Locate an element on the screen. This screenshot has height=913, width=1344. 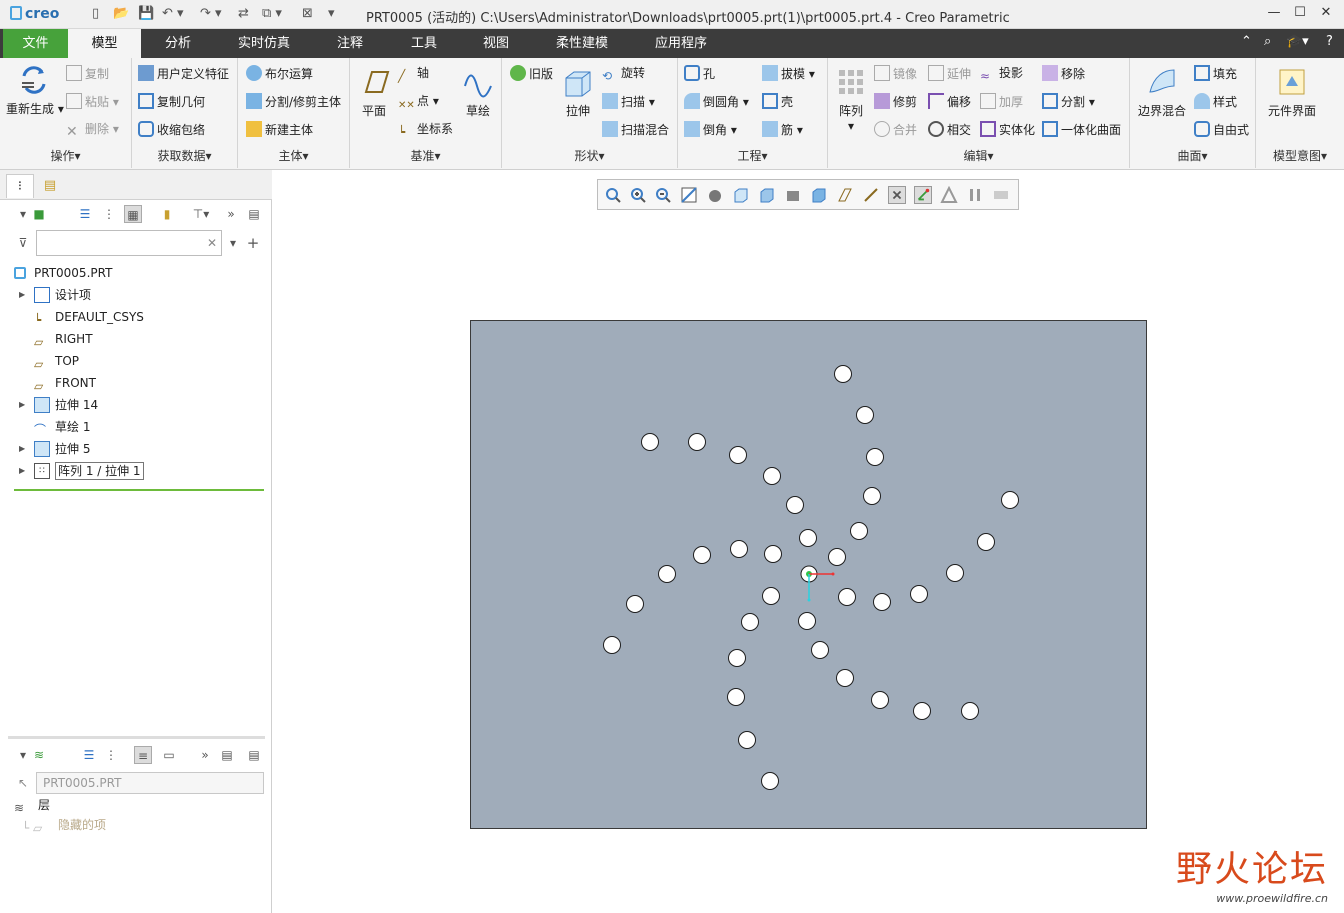
minimize-button: — is located at coordinates (1274, 14).